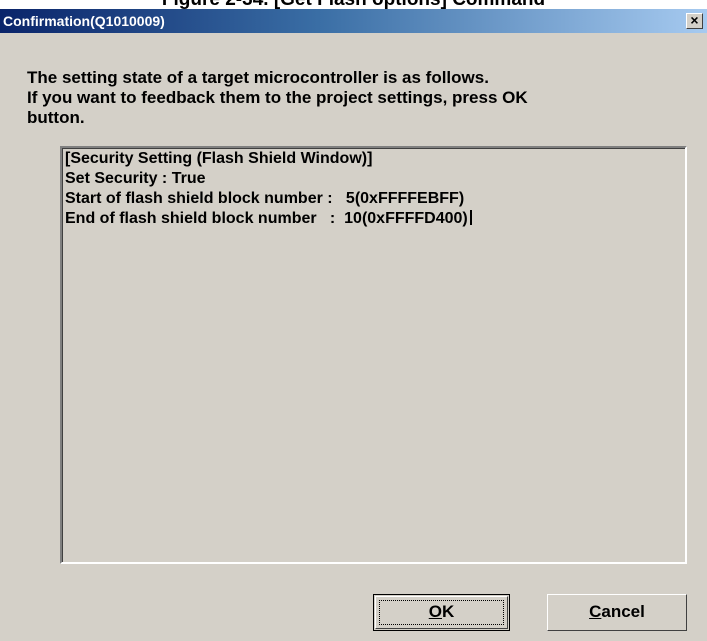  What do you see at coordinates (219, 158) in the screenshot?
I see `settings-line: [Security Setting (Flash Shield Window)]` at bounding box center [219, 158].